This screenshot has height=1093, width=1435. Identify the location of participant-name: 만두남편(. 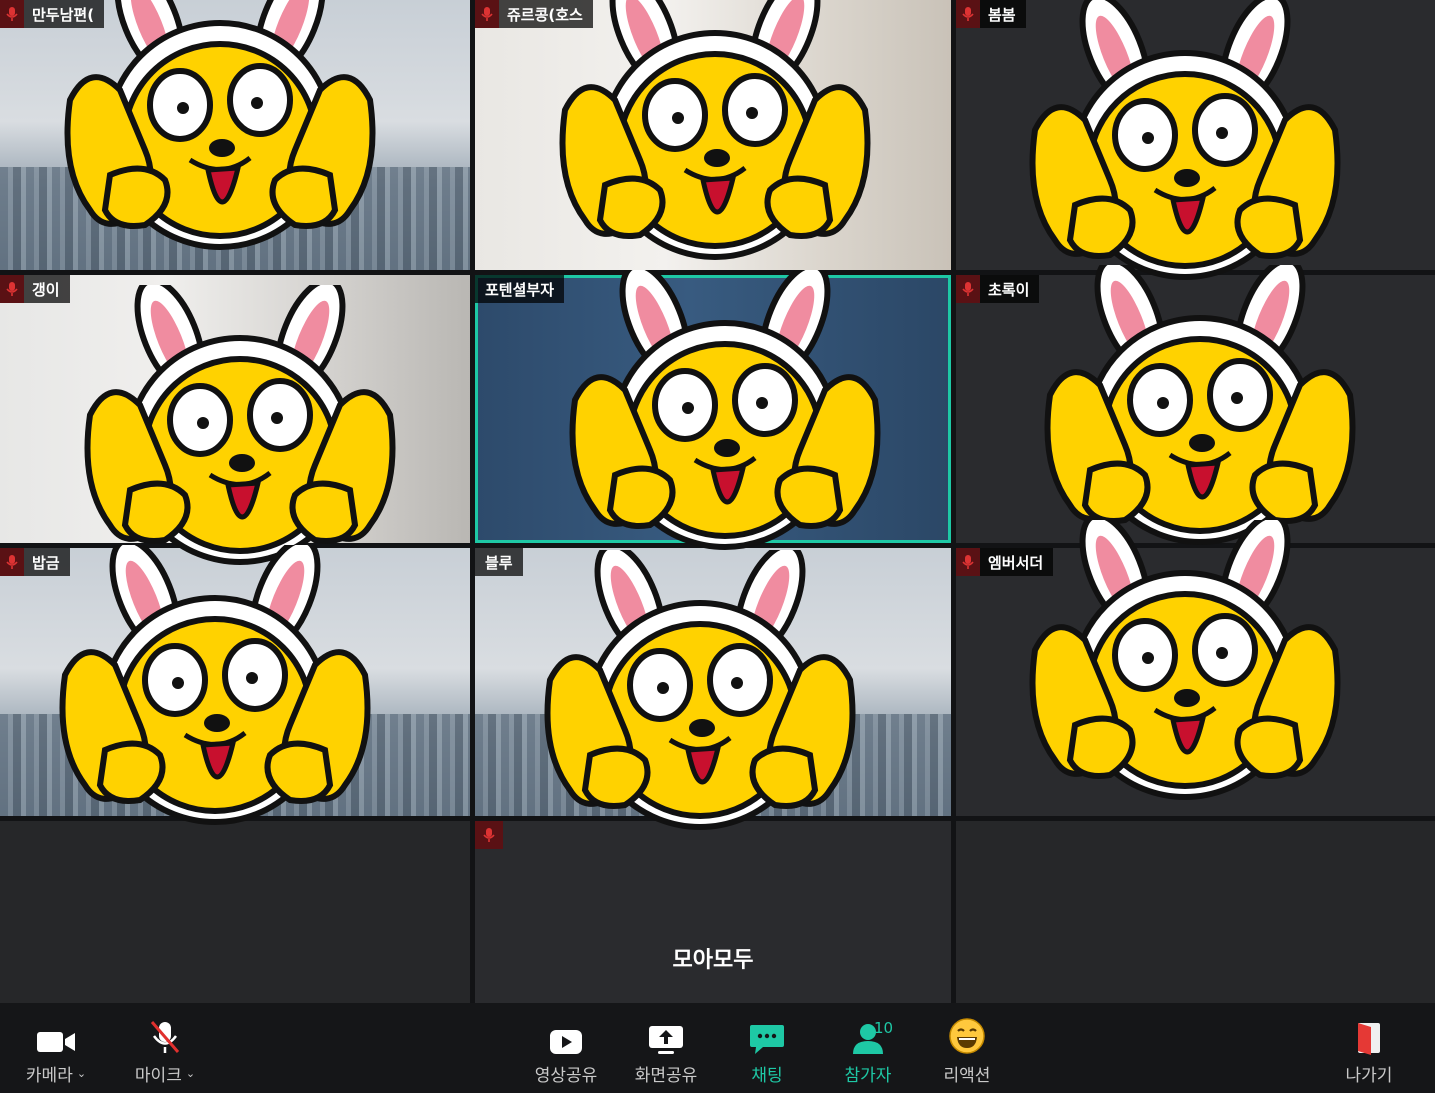
(63, 14).